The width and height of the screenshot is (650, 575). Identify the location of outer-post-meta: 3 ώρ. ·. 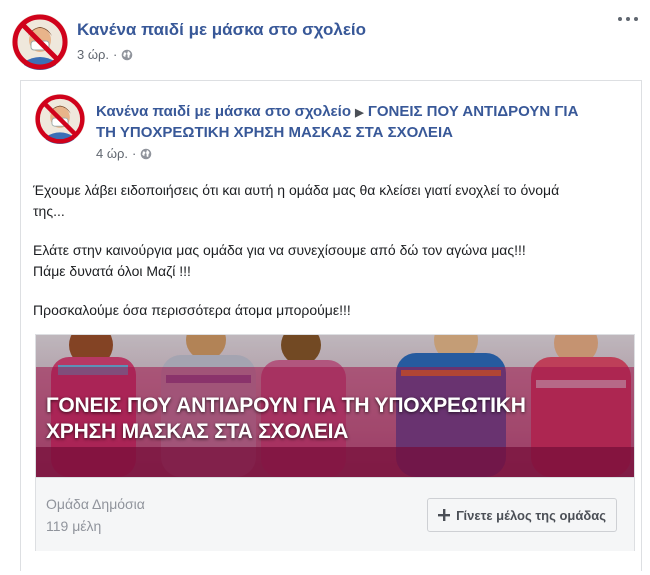
(105, 54).